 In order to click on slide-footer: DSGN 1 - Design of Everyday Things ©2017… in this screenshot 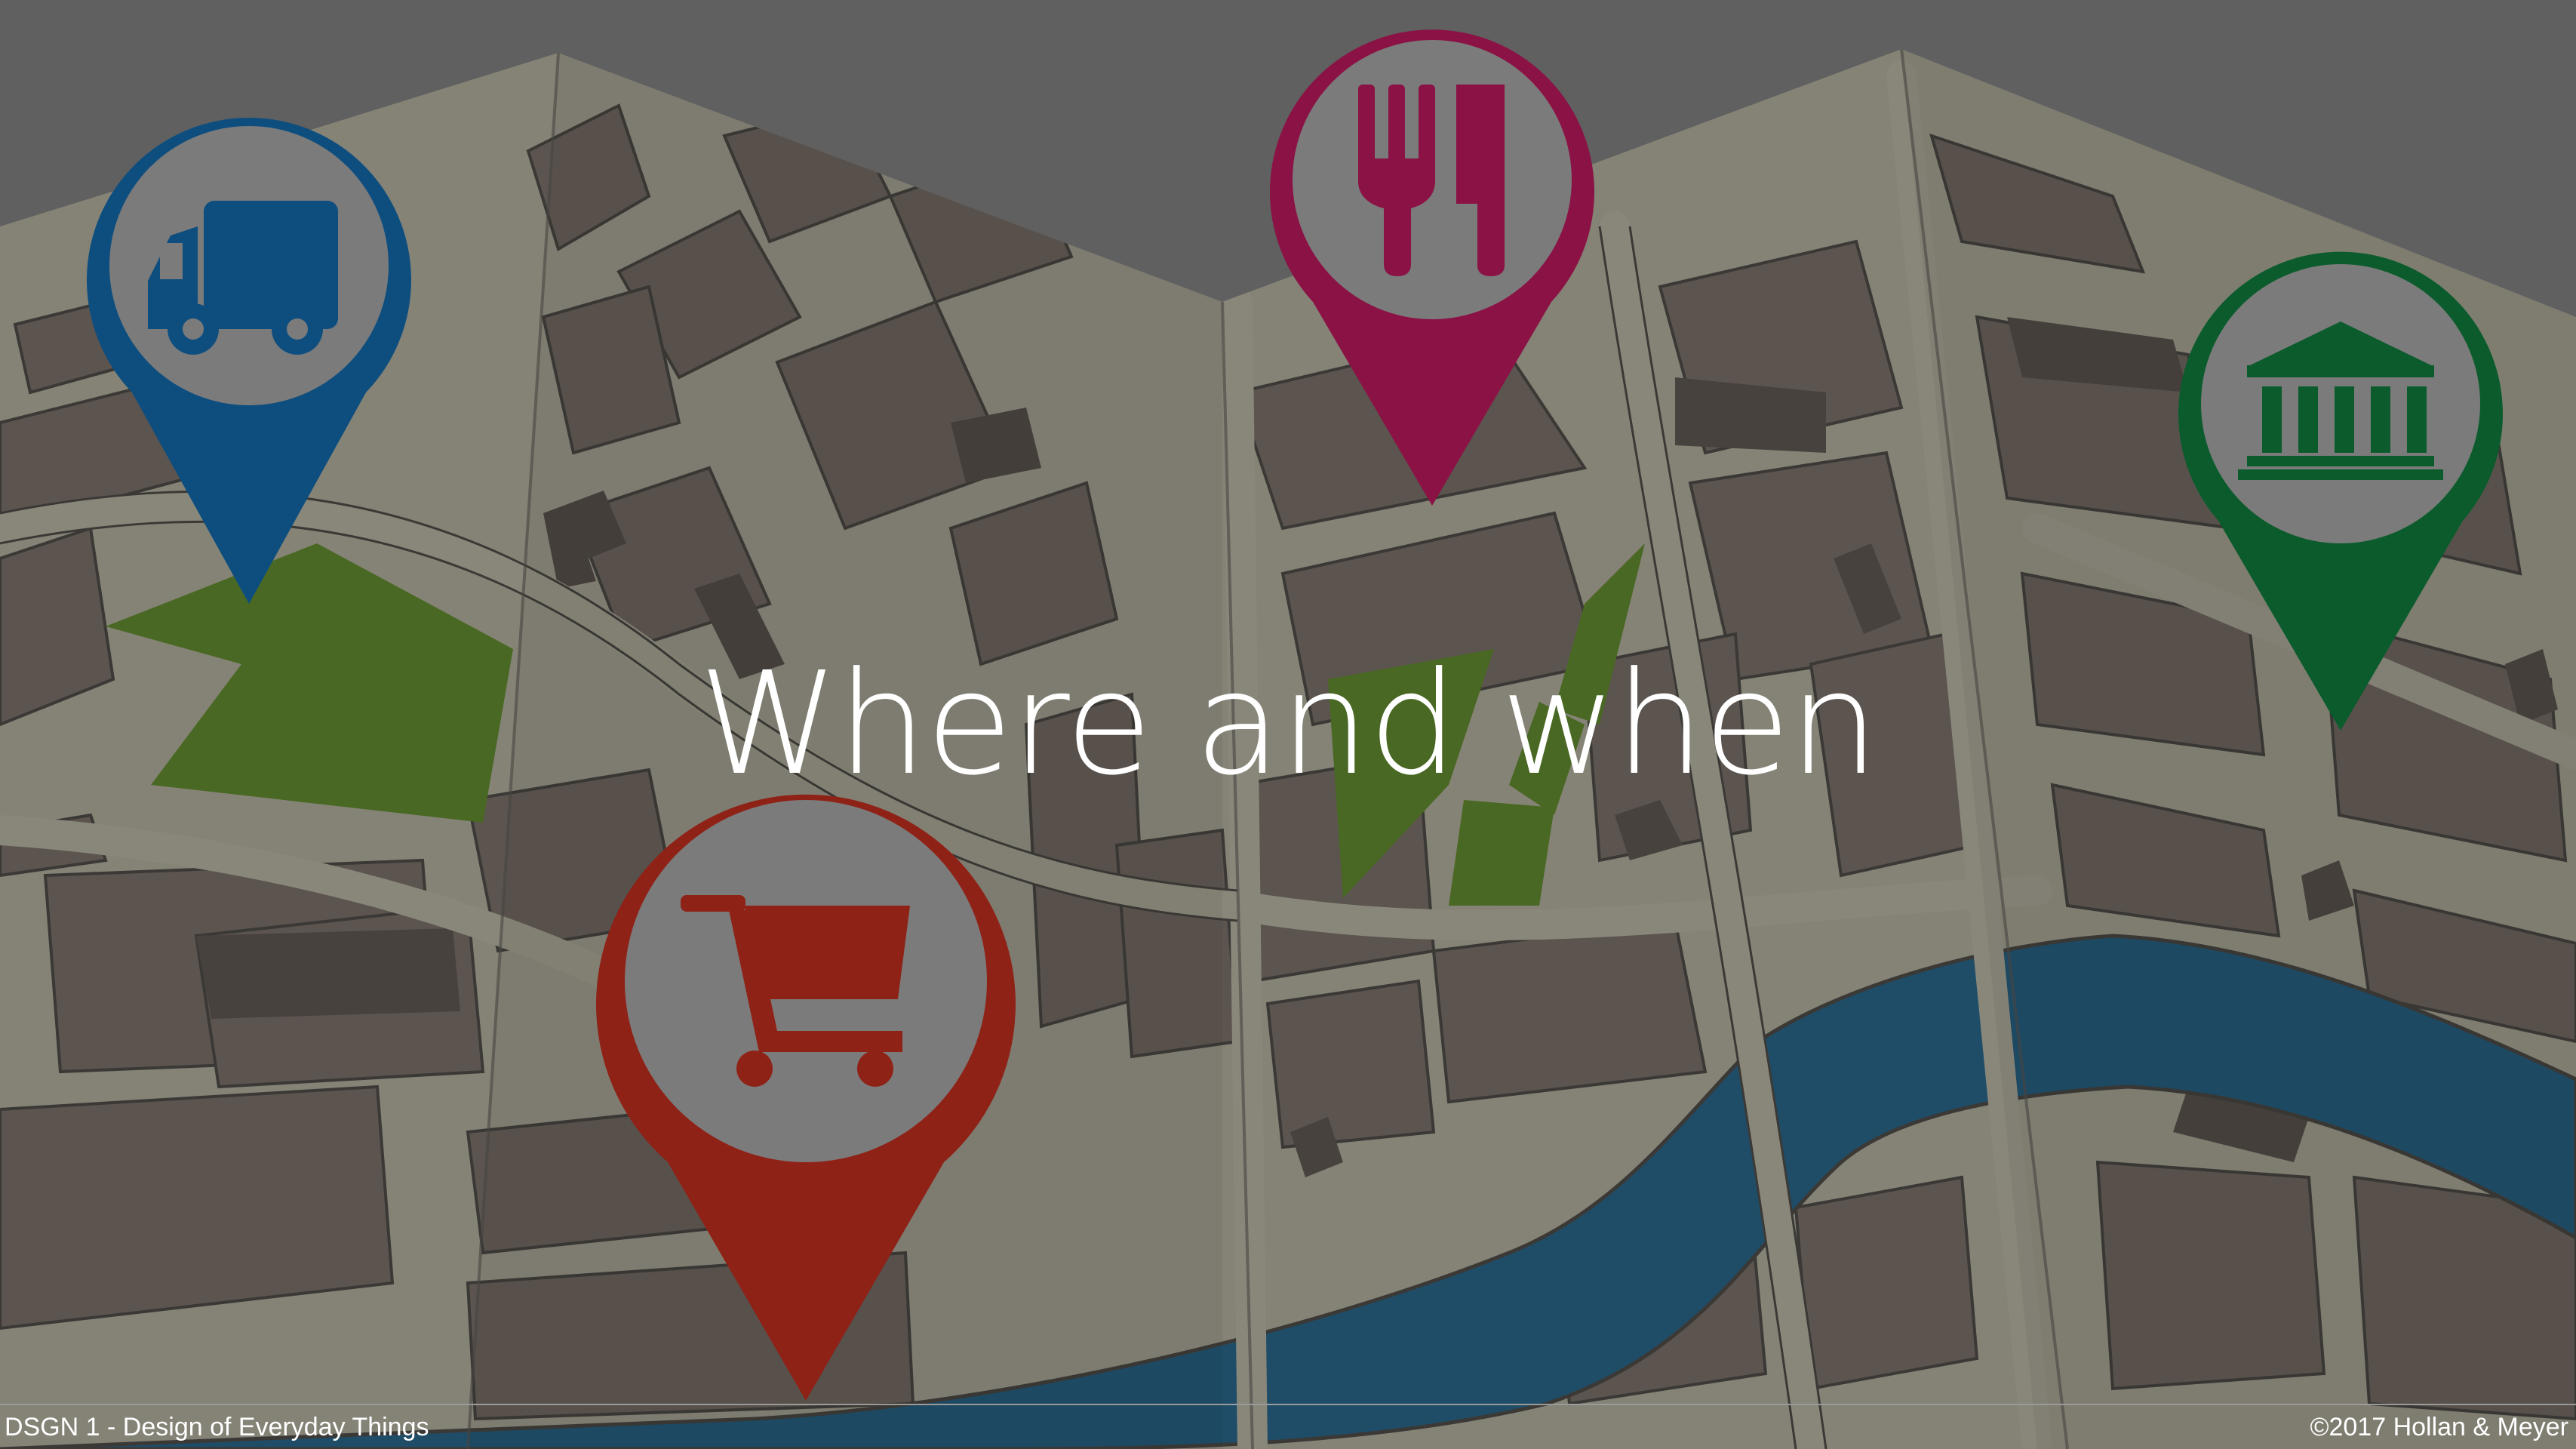, I will do `click(1288, 1426)`.